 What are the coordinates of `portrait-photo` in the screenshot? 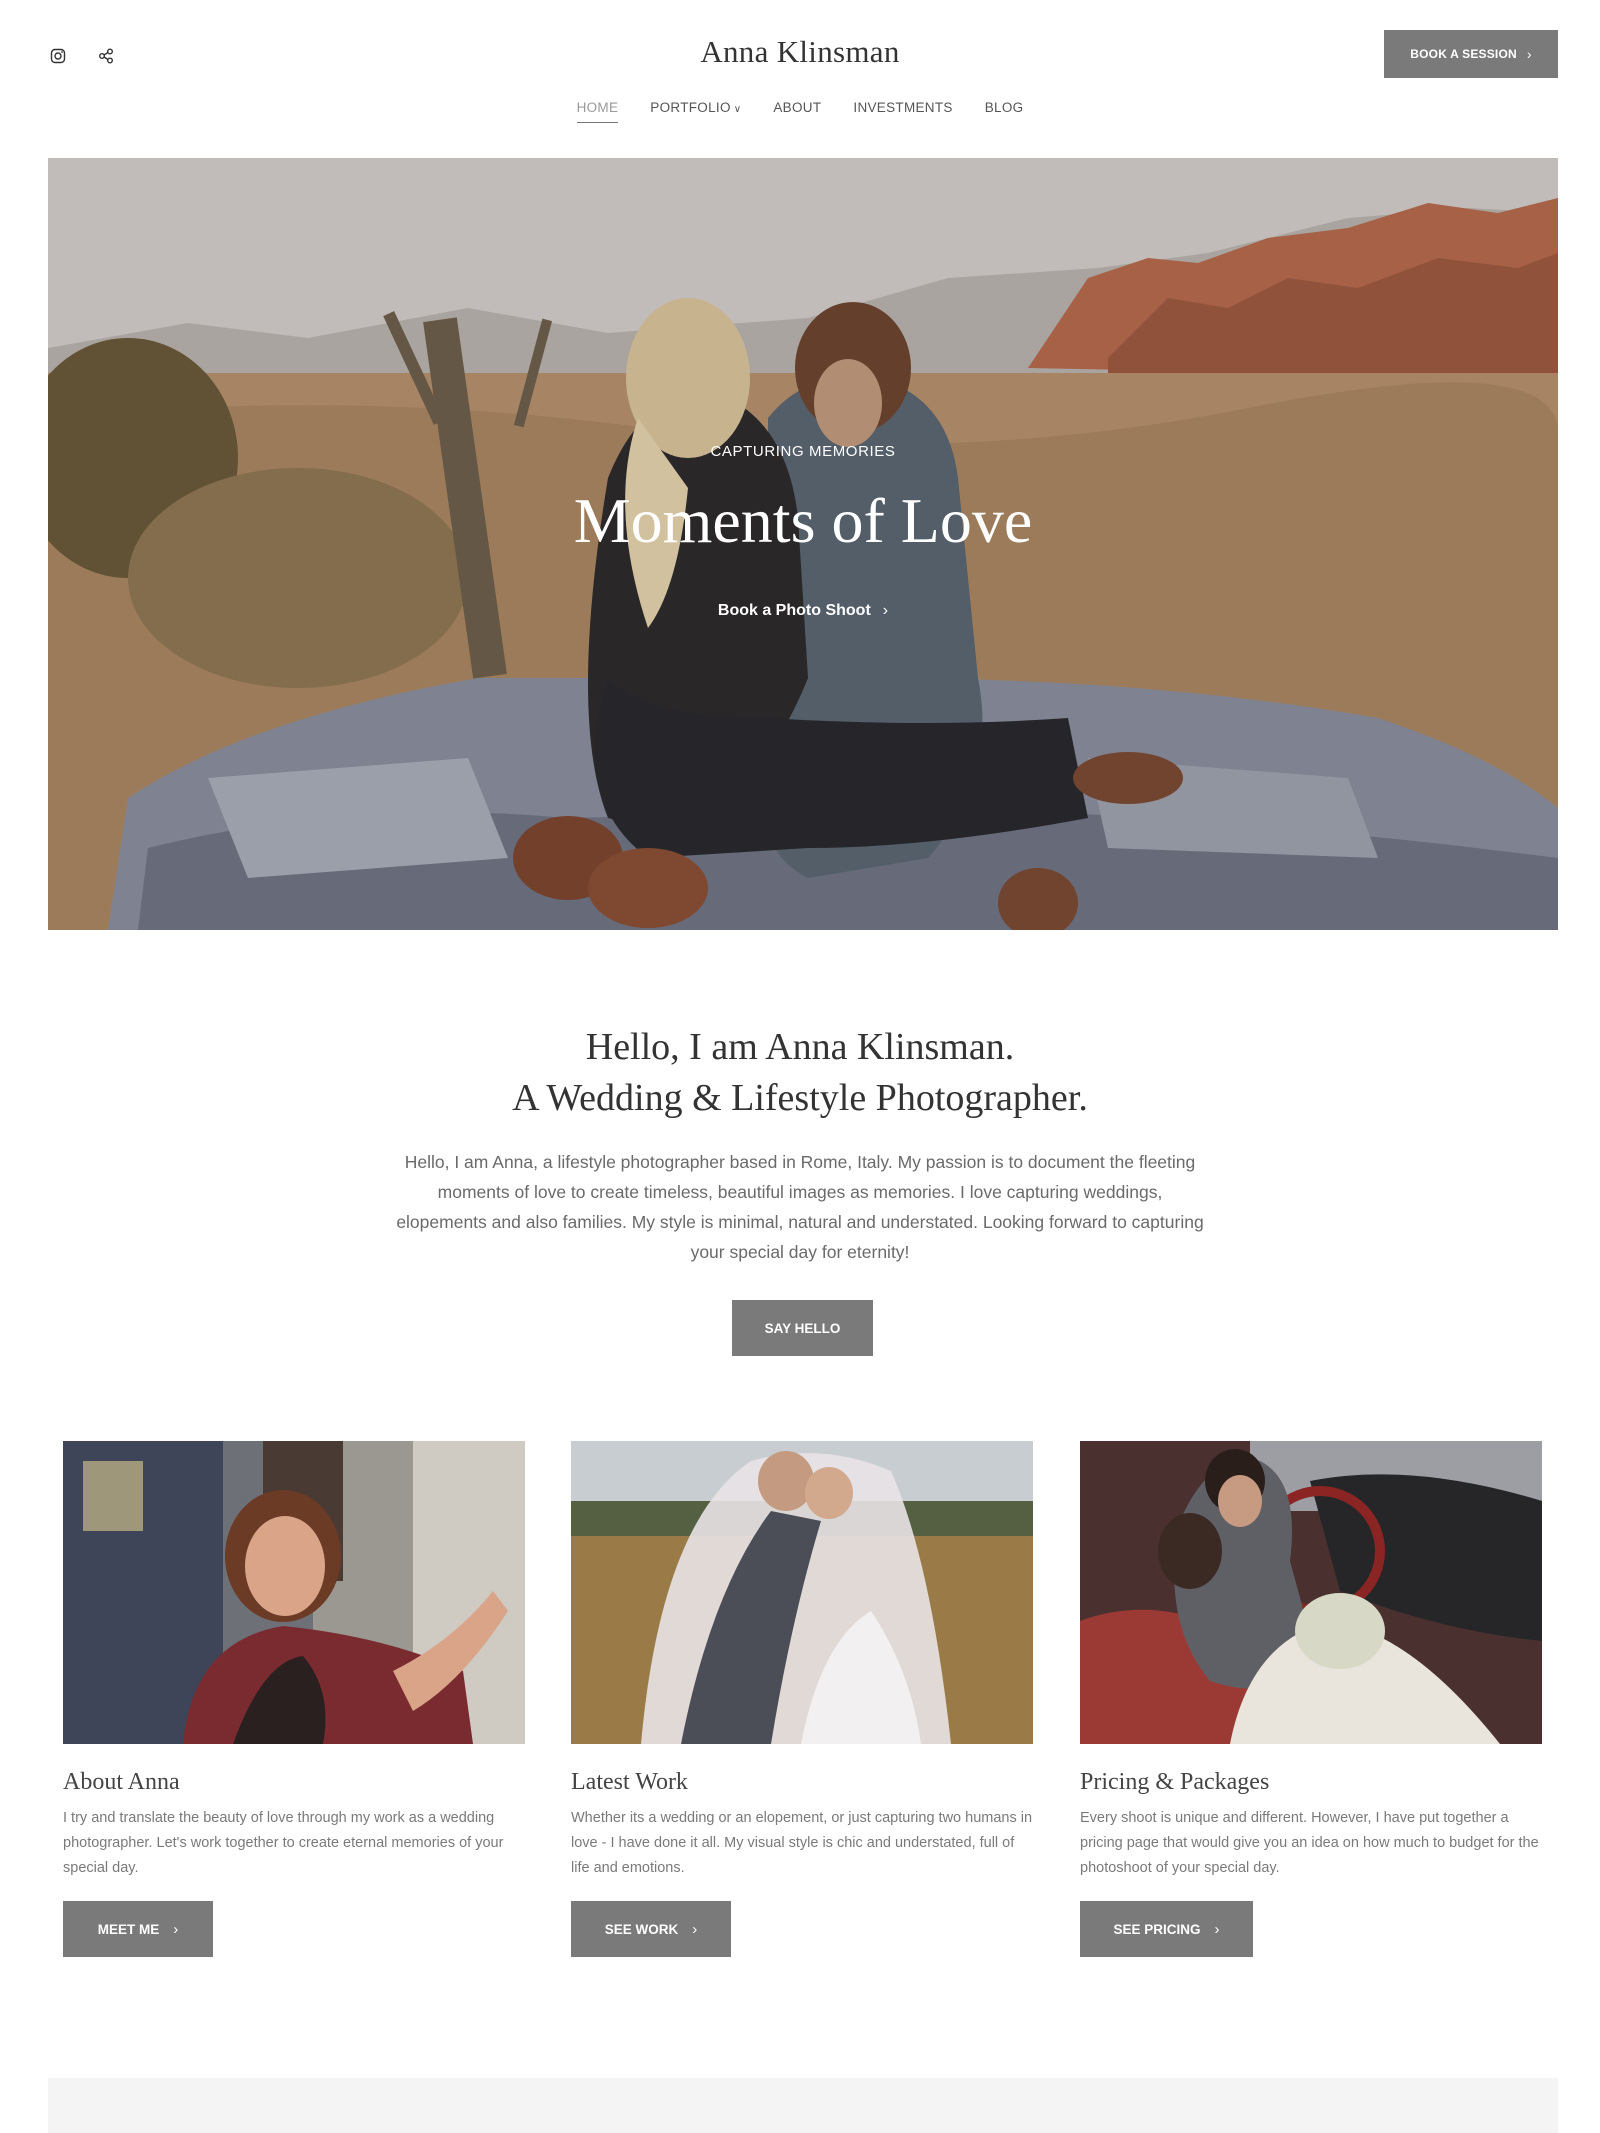 It's located at (294, 1592).